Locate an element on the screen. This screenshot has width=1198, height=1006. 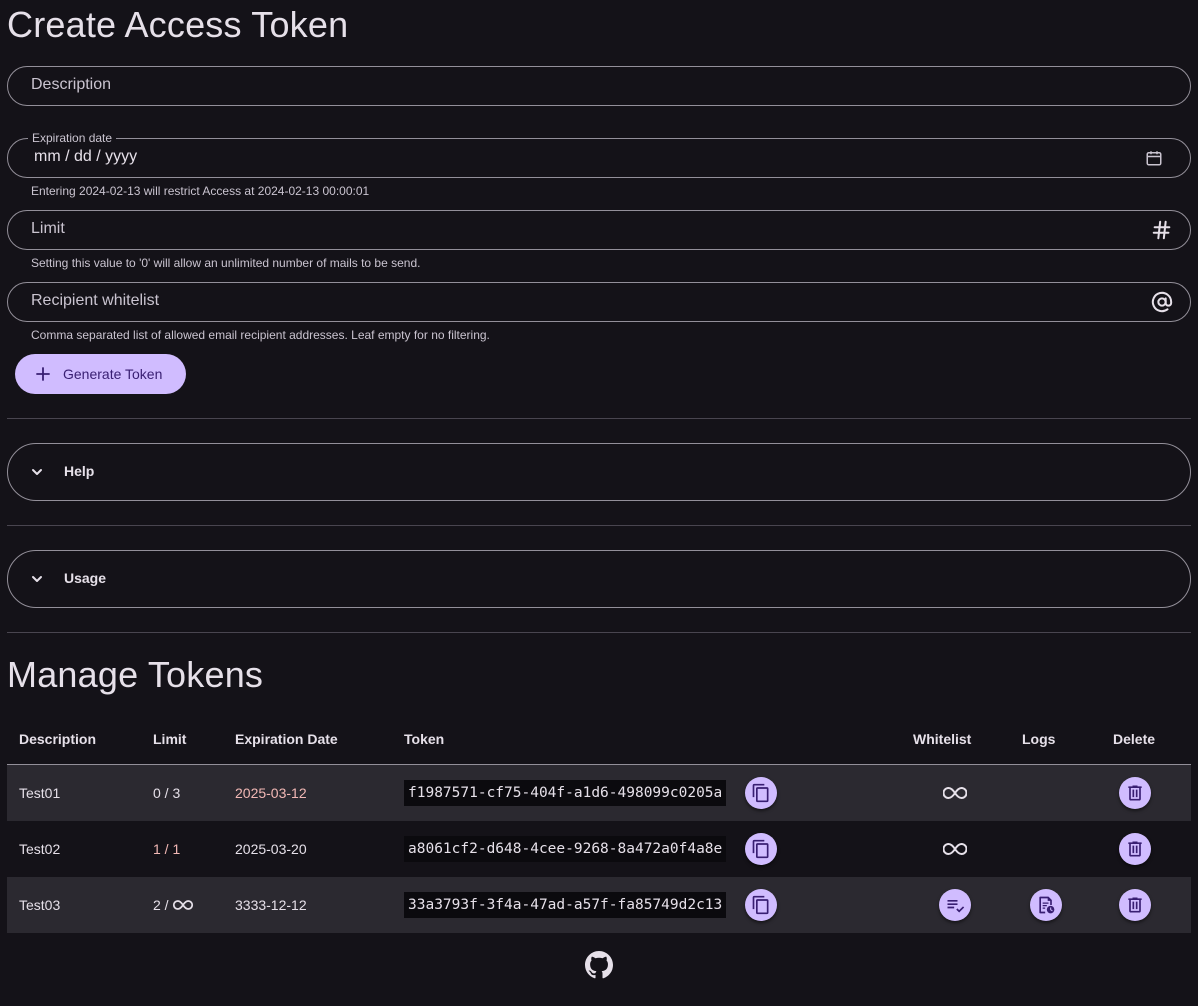
token-limit-used: 2 / is located at coordinates (161, 905).